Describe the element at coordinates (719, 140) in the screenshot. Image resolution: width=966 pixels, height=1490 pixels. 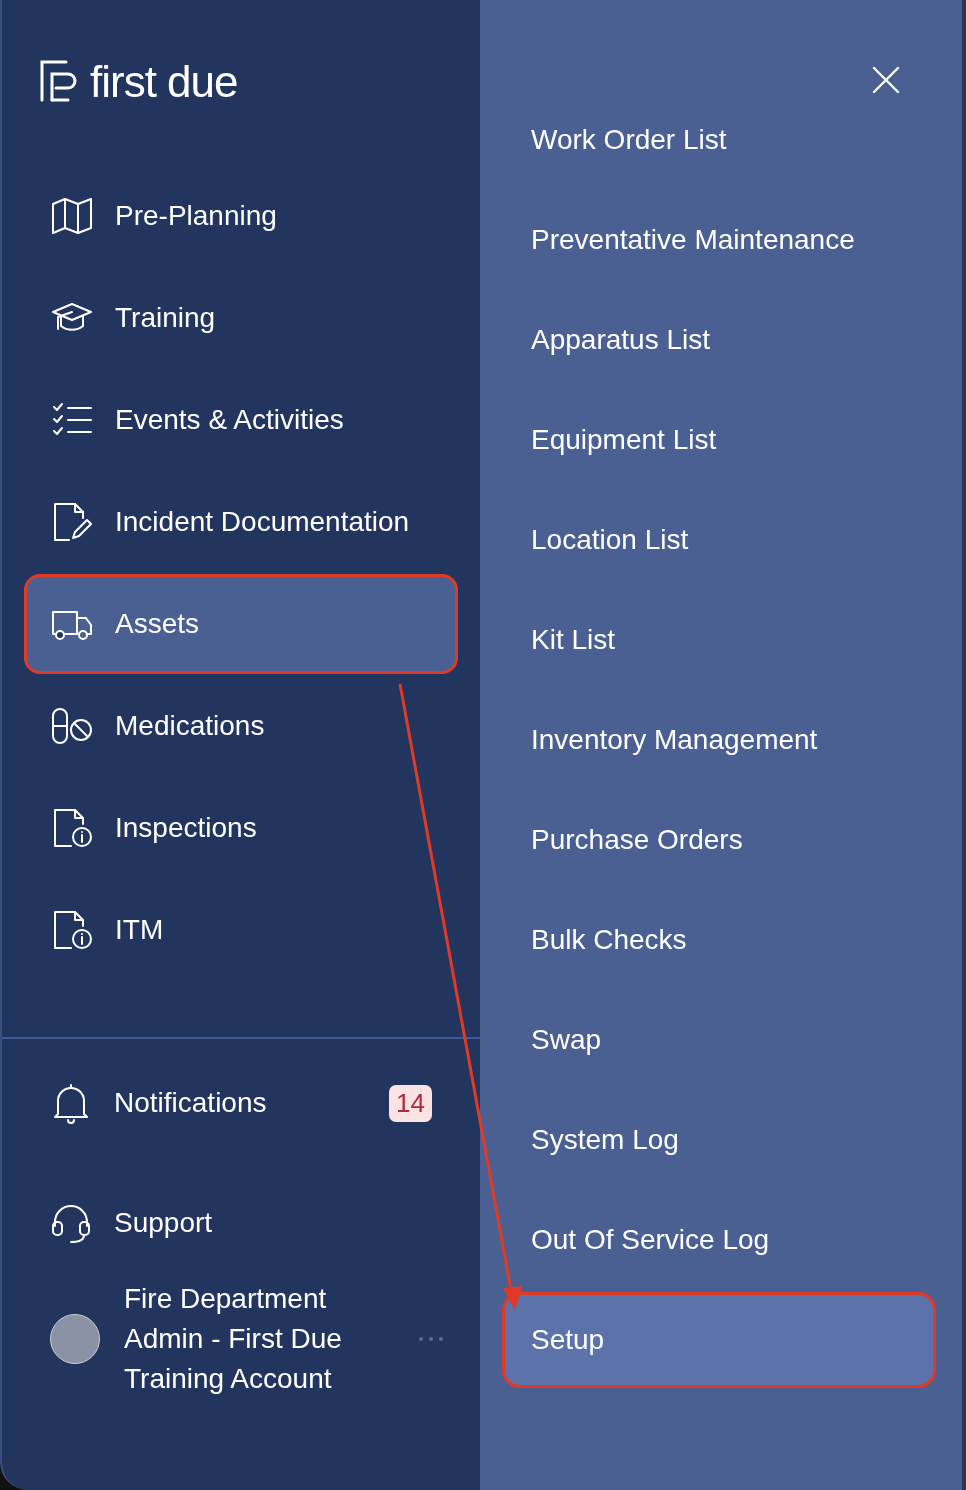
I see `submenu-item: Work Order List` at that location.